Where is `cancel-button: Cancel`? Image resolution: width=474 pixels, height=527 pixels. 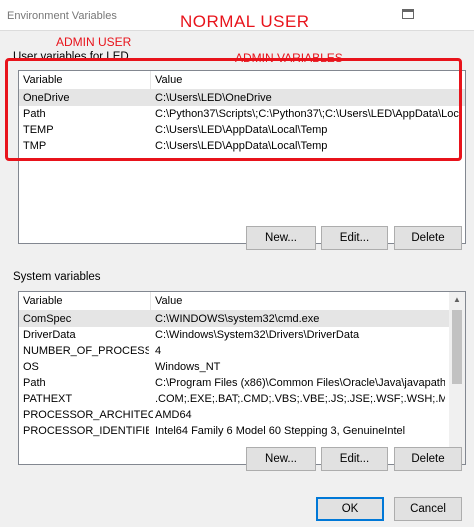 cancel-button: Cancel is located at coordinates (428, 509).